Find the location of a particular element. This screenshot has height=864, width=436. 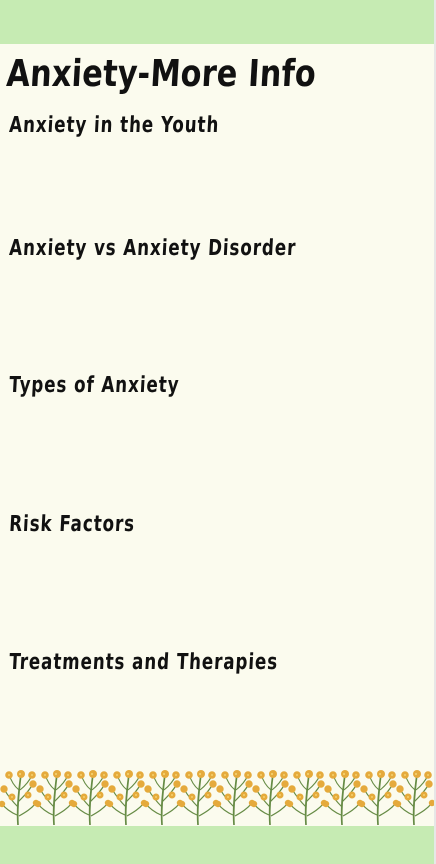

decorative-flower-strip is located at coordinates (217, 795).